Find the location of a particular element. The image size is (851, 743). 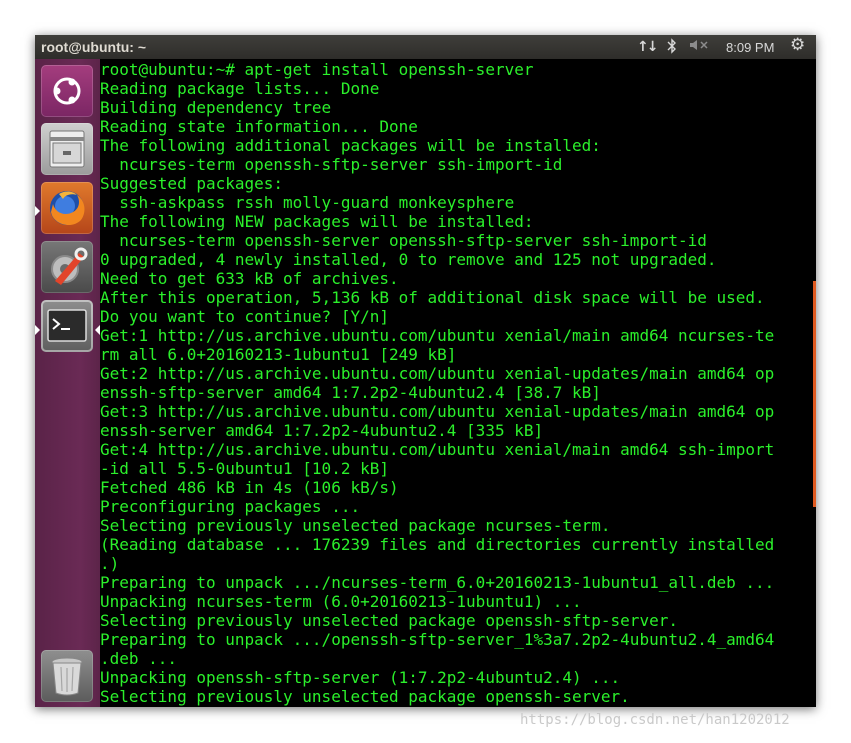

trash-icon is located at coordinates (67, 676).